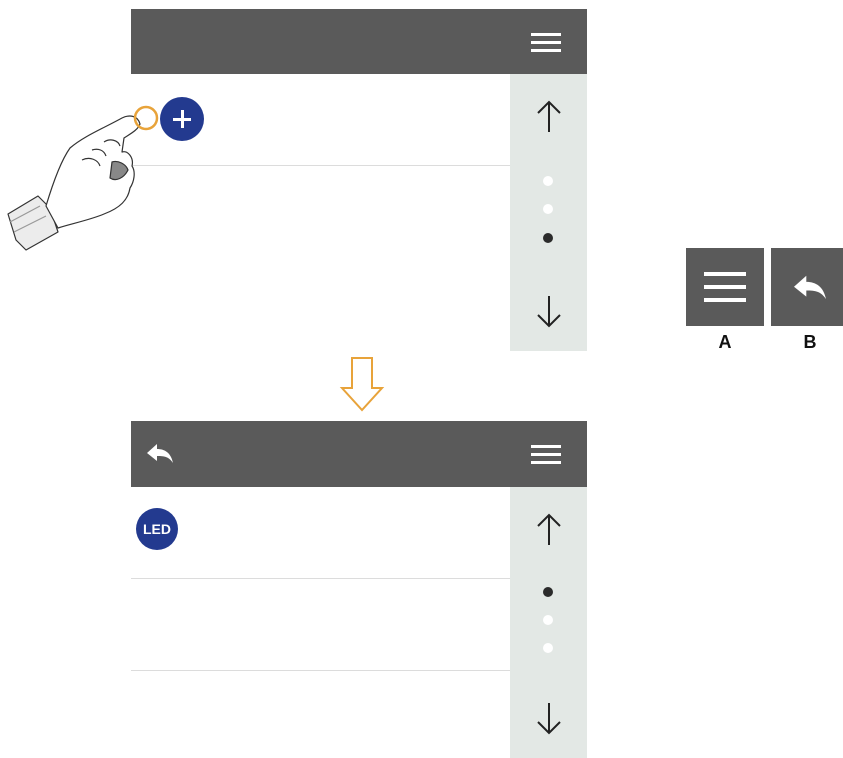 The height and width of the screenshot is (758, 843). What do you see at coordinates (810, 342) in the screenshot?
I see `legend-label-b: B` at bounding box center [810, 342].